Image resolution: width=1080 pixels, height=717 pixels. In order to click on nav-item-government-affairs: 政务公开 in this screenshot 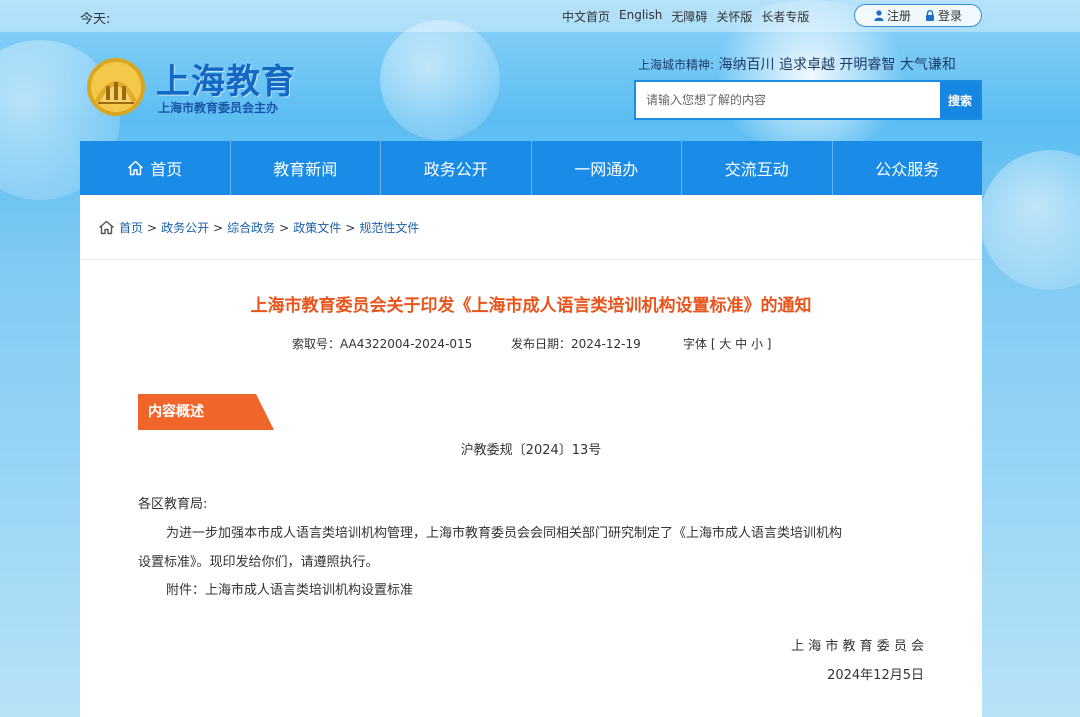, I will do `click(456, 168)`.